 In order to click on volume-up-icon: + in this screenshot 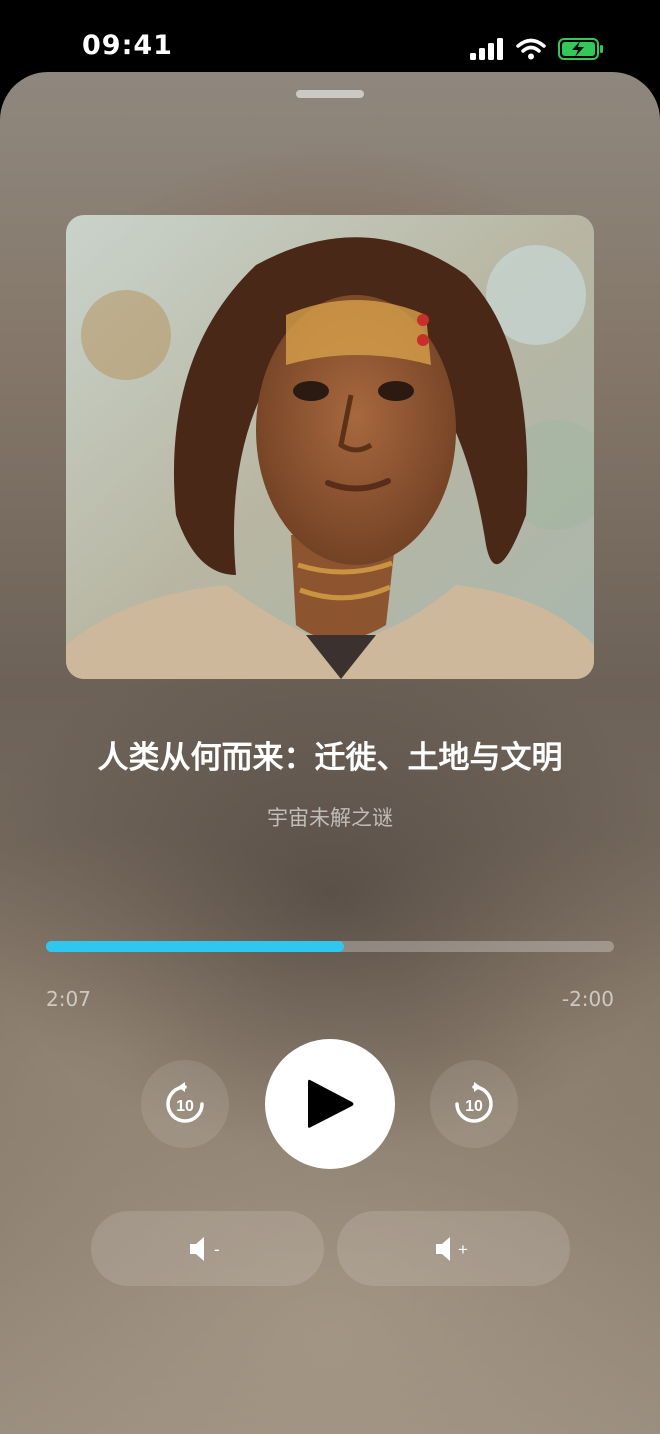, I will do `click(451, 1248)`.